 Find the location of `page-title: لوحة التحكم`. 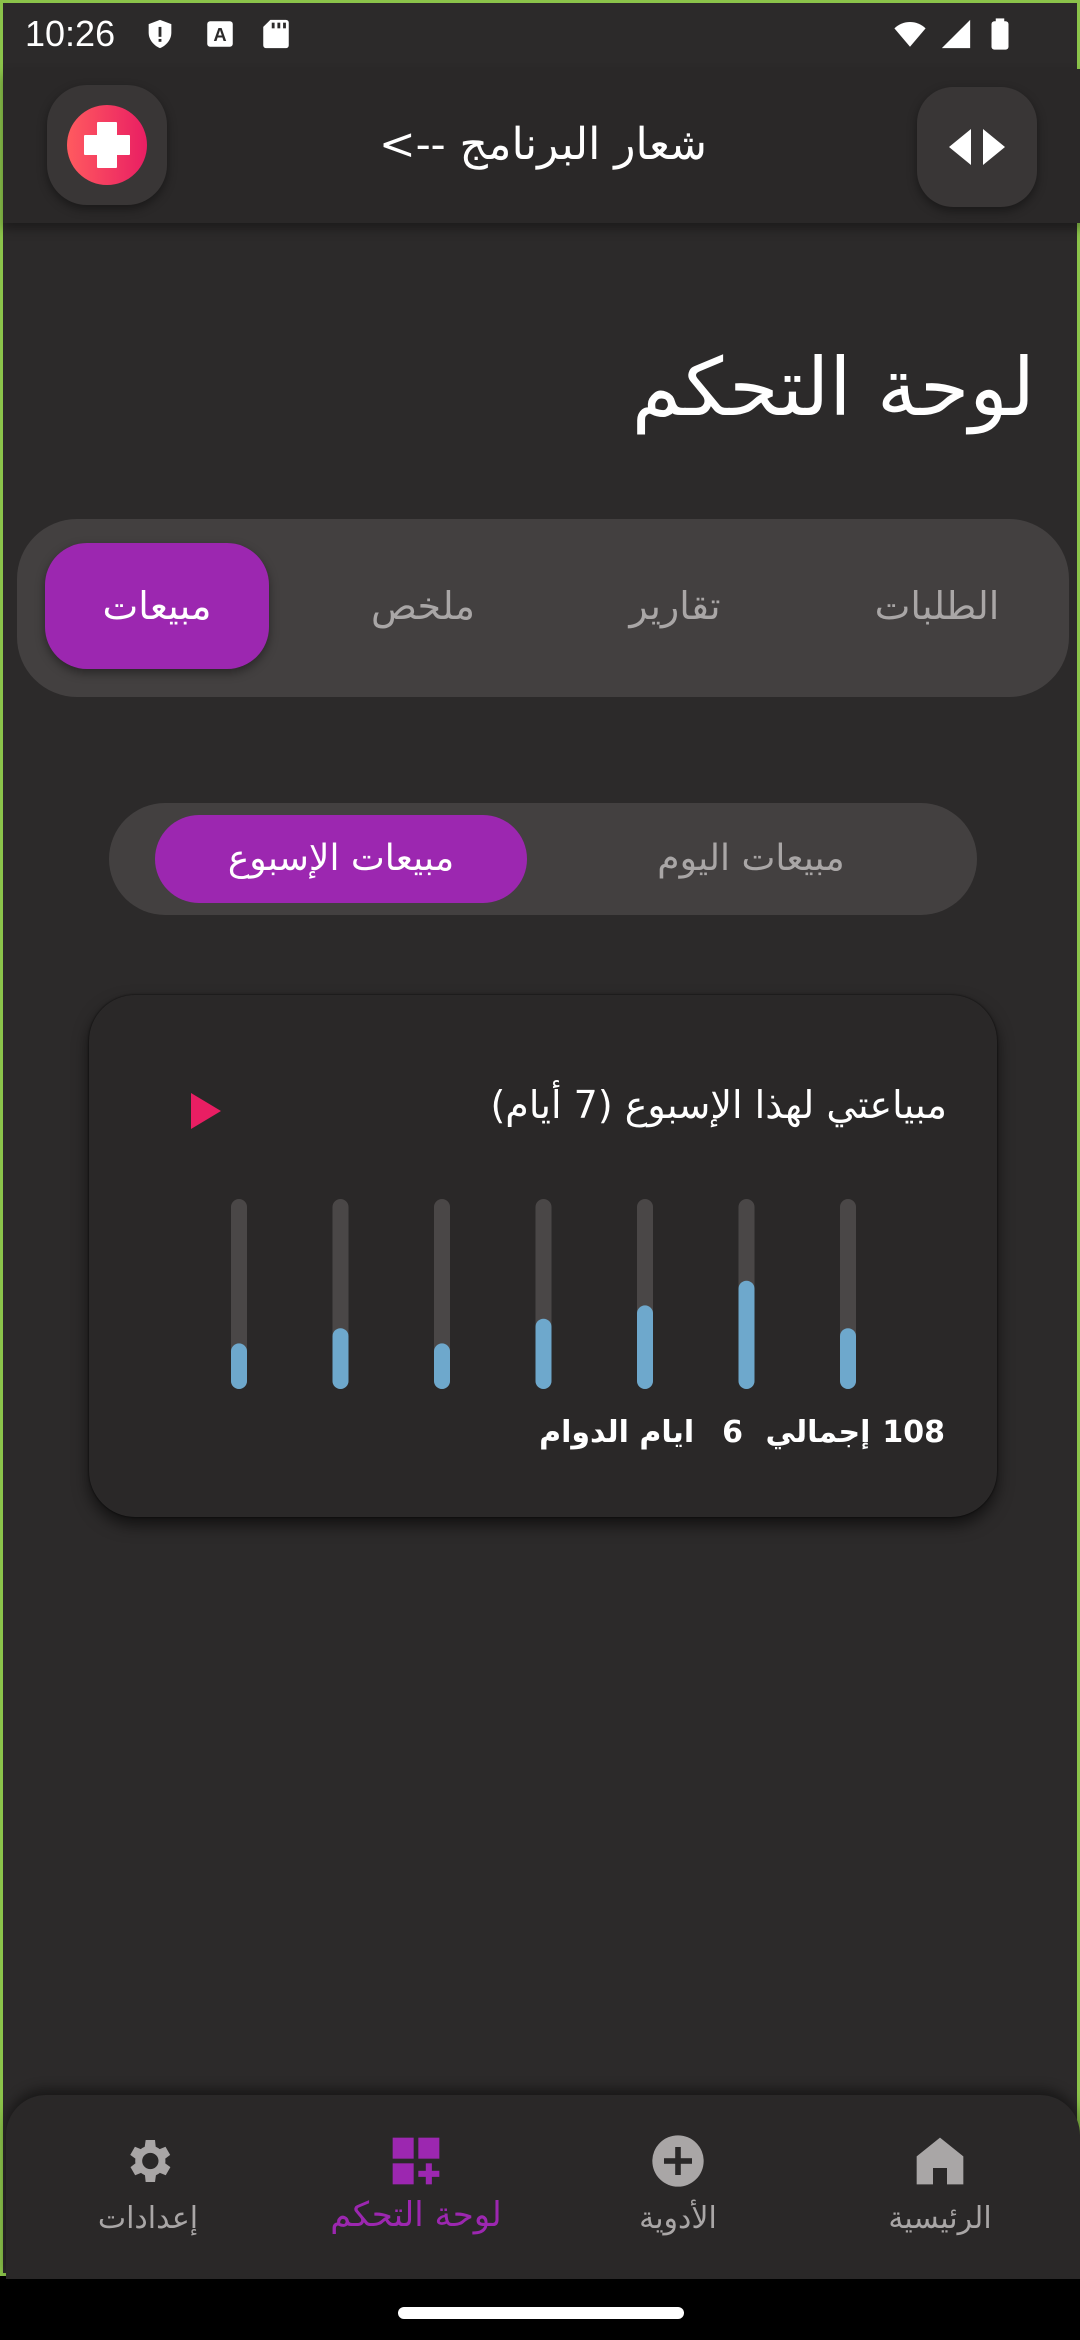

page-title: لوحة التحكم is located at coordinates (833, 387).